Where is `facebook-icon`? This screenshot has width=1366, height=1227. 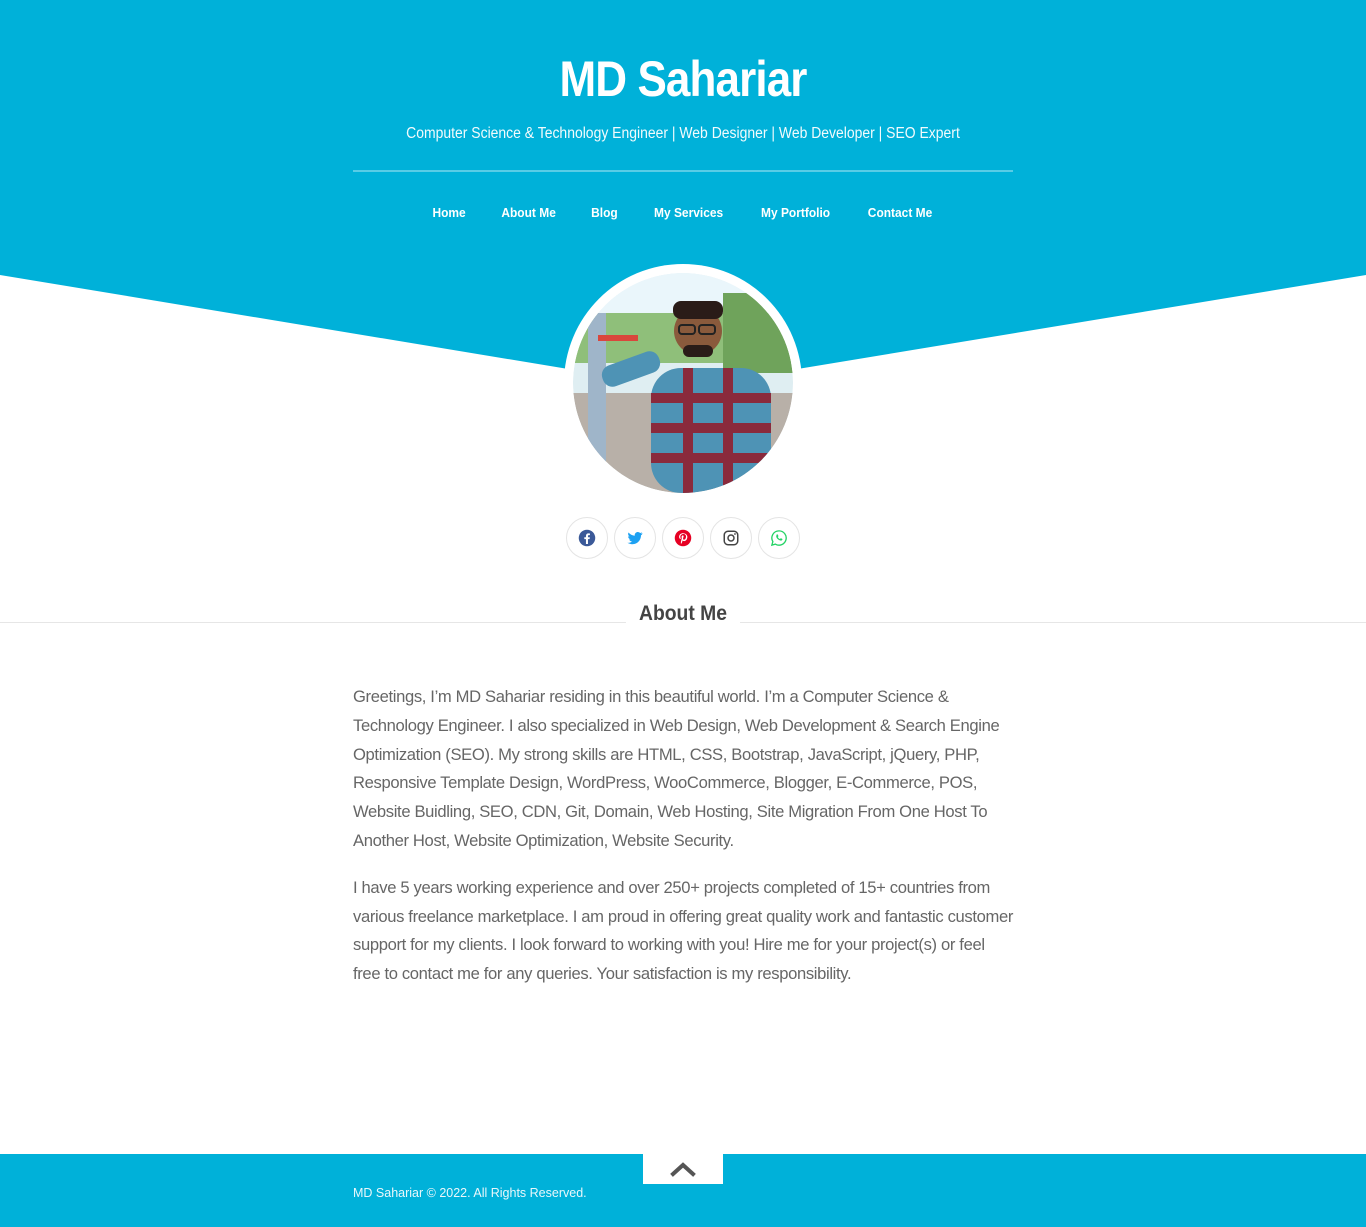 facebook-icon is located at coordinates (587, 538).